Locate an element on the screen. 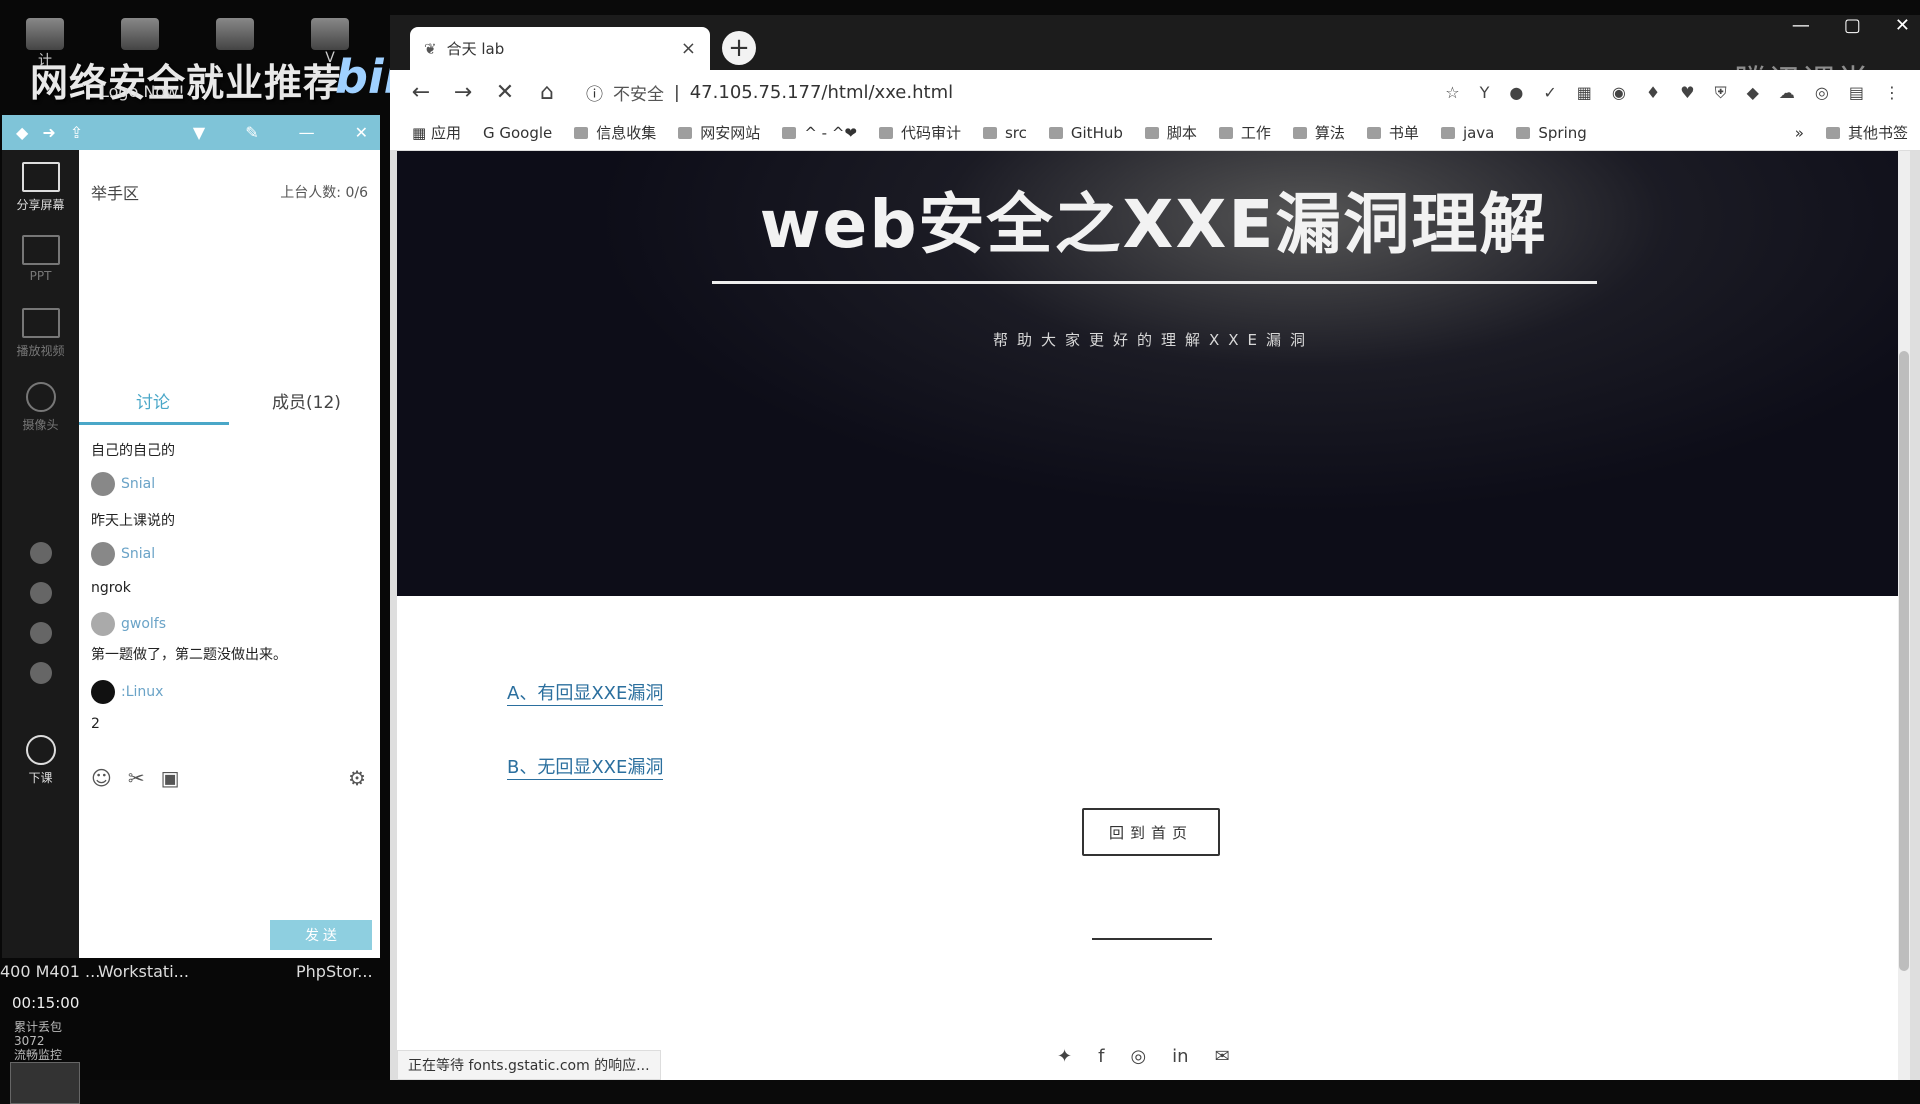 This screenshot has width=1920, height=1104. info-icon: ⓘ is located at coordinates (594, 92).